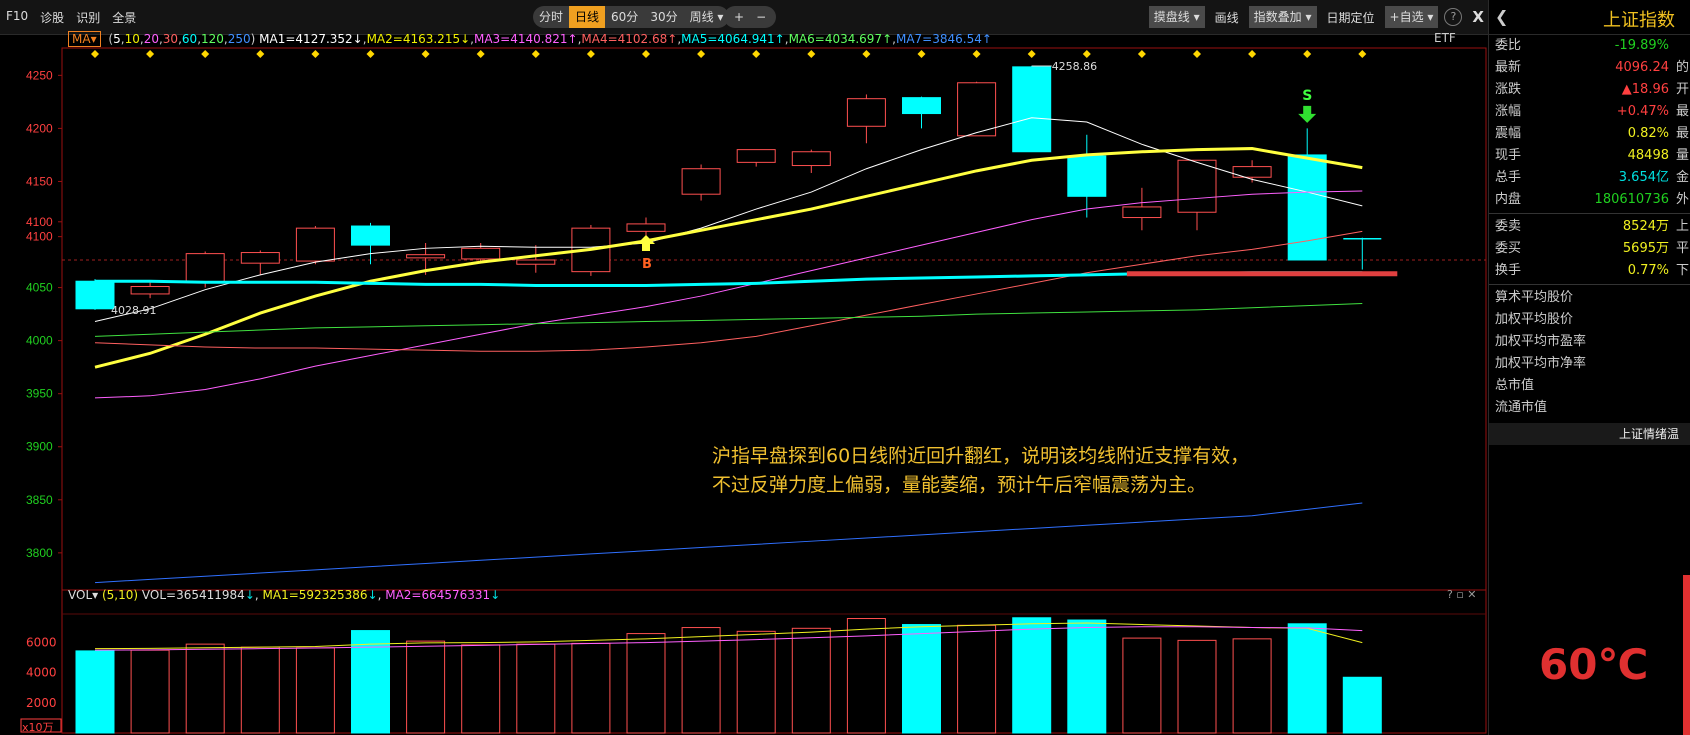 Image resolution: width=1690 pixels, height=735 pixels. I want to click on sentiment-section-title: 上证情绪温, so click(1589, 434).